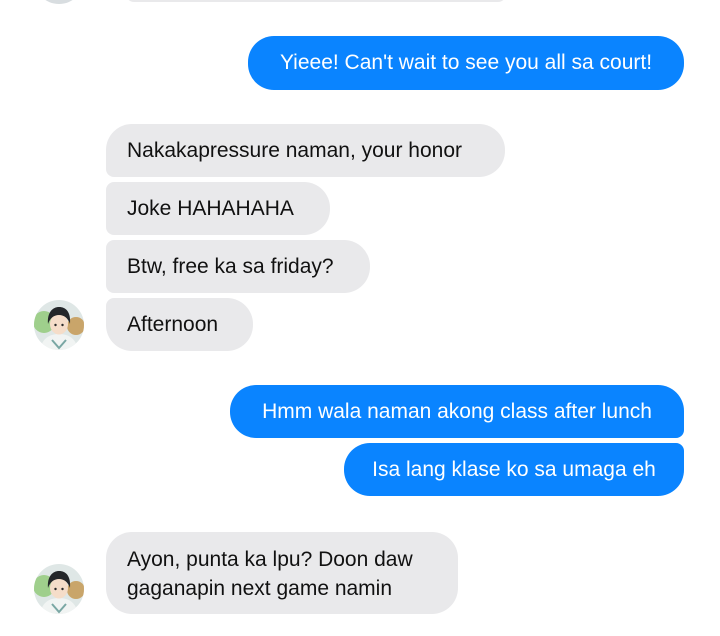  I want to click on message-text: Hmm wala naman akong class after lunch, so click(457, 411).